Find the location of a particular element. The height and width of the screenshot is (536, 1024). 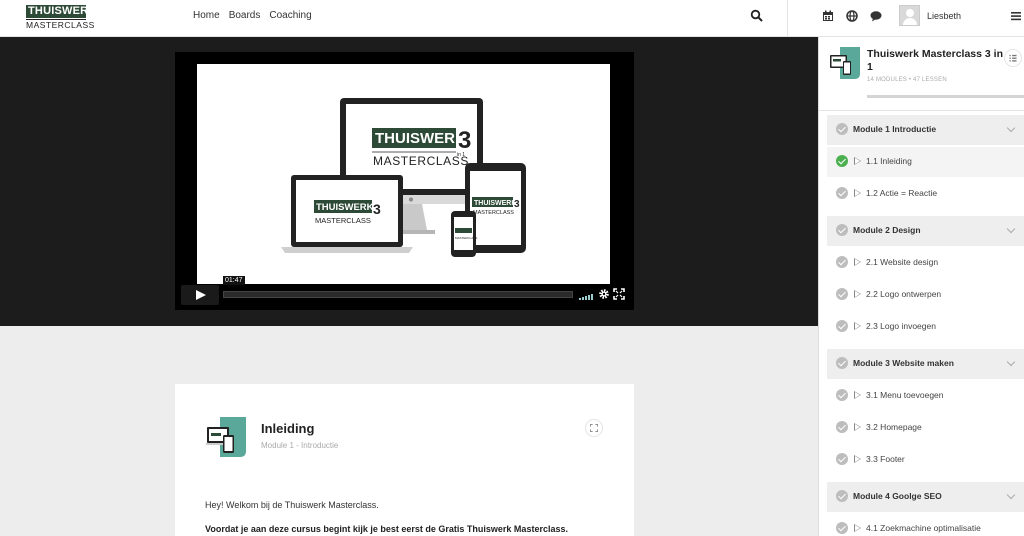

main-nav: Home Boards Coaching is located at coordinates (252, 15).